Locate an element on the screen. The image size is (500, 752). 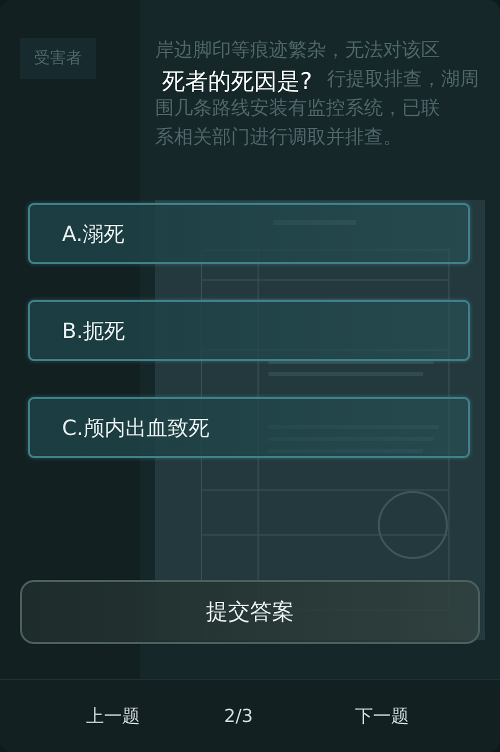
background-text-line: 行提取排查，湖周 is located at coordinates (403, 79).